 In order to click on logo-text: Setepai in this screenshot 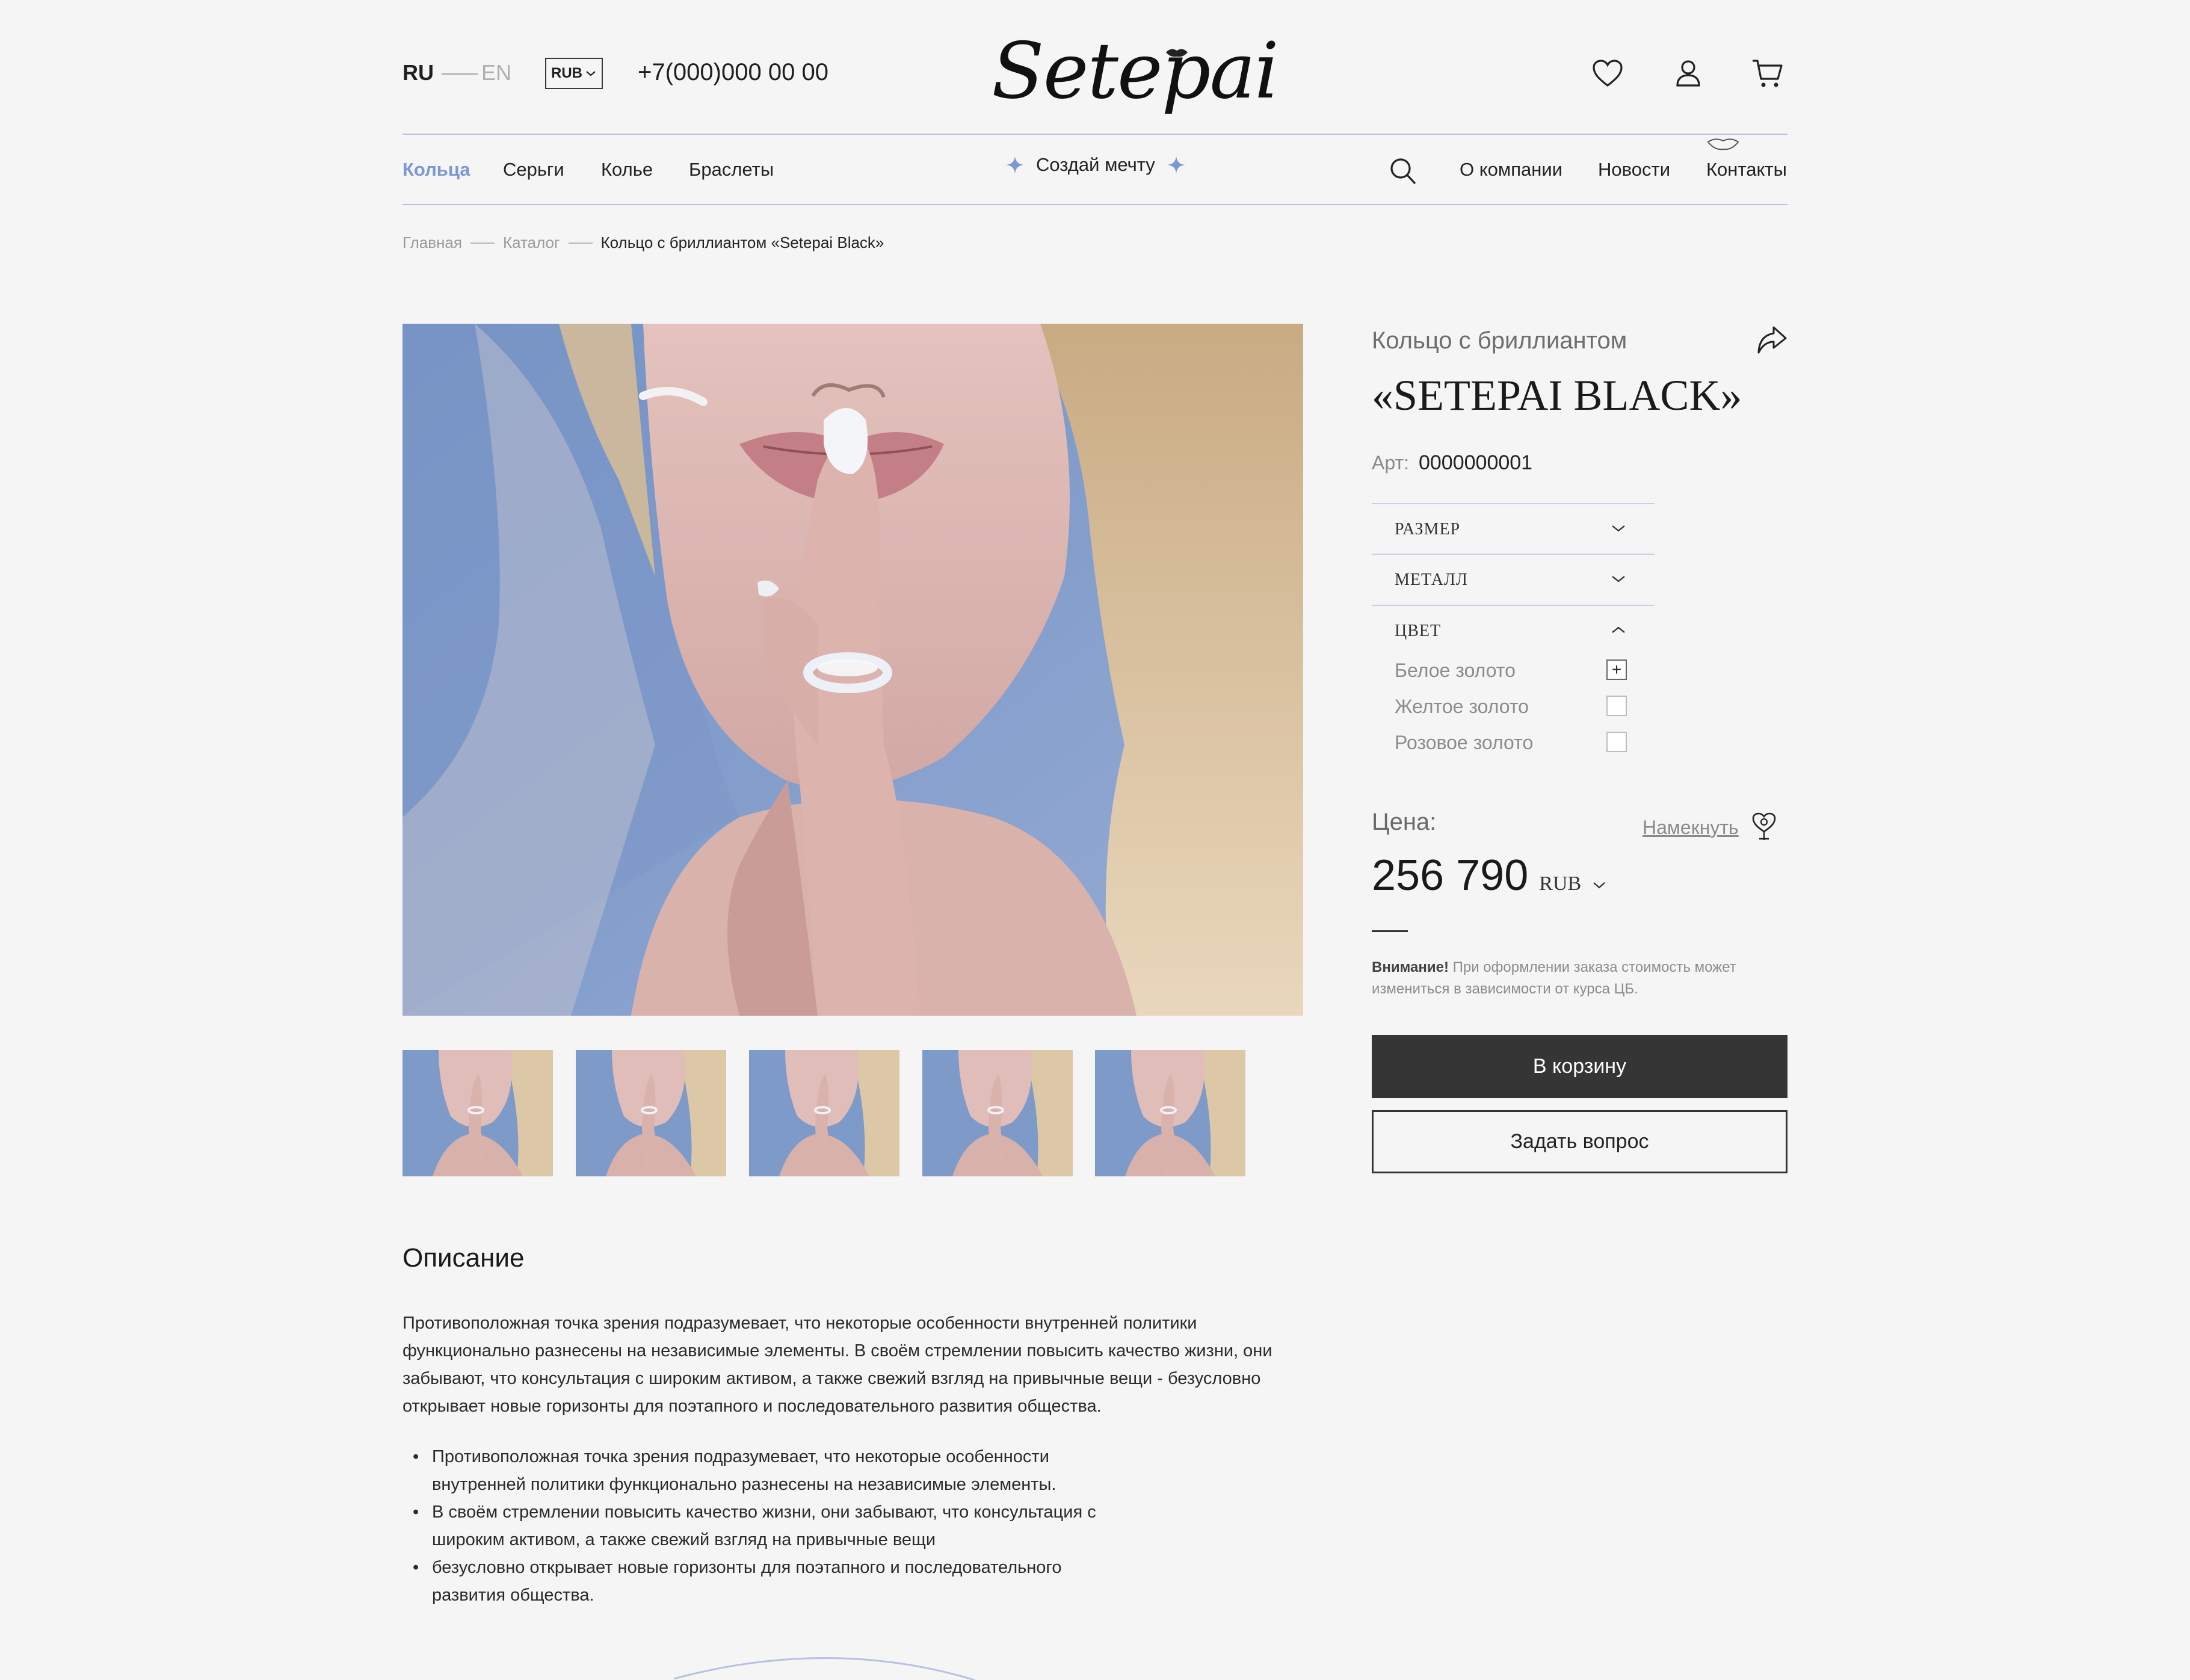, I will do `click(1135, 71)`.